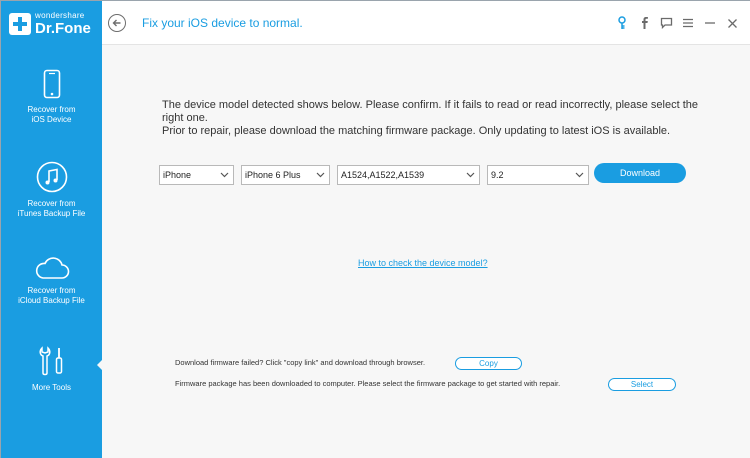 This screenshot has height=458, width=750. I want to click on app-logo: wondershare Dr.Fone, so click(54, 24).